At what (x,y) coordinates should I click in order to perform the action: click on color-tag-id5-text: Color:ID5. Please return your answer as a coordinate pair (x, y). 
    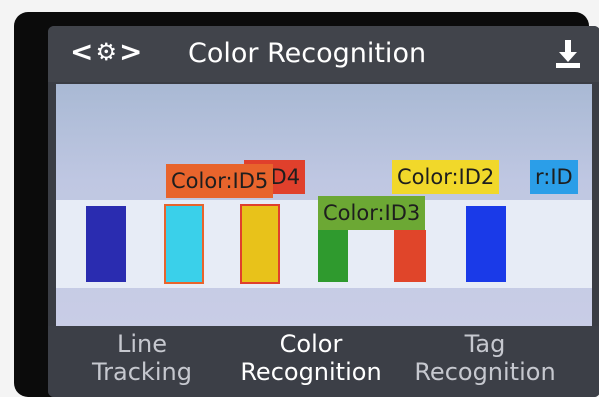
    Looking at the image, I should click on (220, 181).